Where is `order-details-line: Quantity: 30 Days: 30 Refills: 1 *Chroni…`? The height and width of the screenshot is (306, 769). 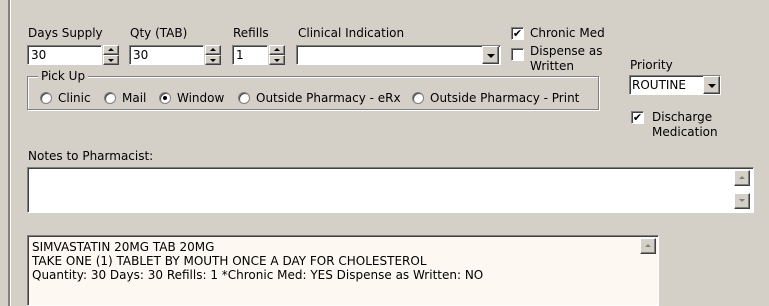 order-details-line: Quantity: 30 Days: 30 Refills: 1 *Chroni… is located at coordinates (258, 275).